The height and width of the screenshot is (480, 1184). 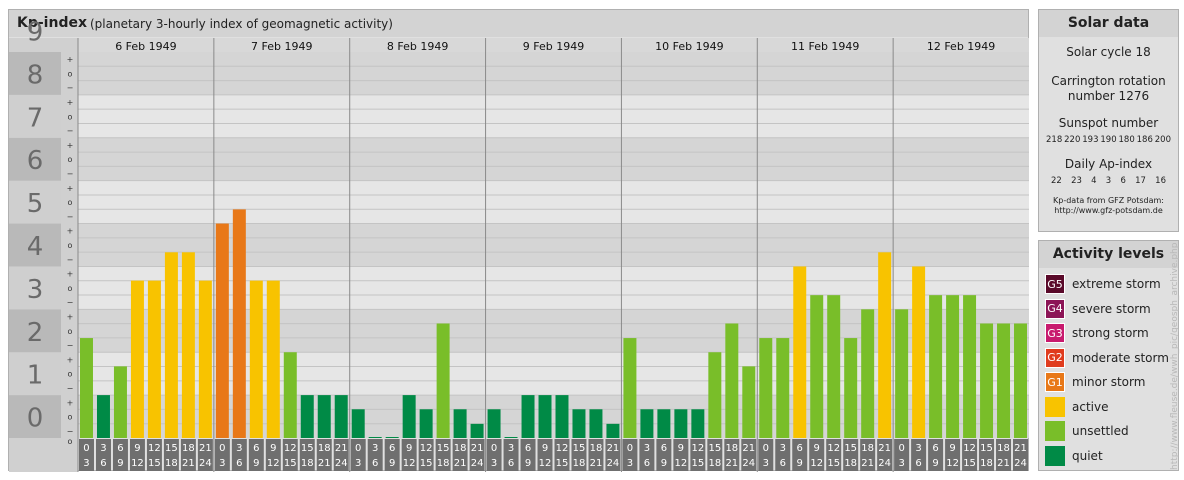 What do you see at coordinates (986, 448) in the screenshot?
I see `interval-start: 15` at bounding box center [986, 448].